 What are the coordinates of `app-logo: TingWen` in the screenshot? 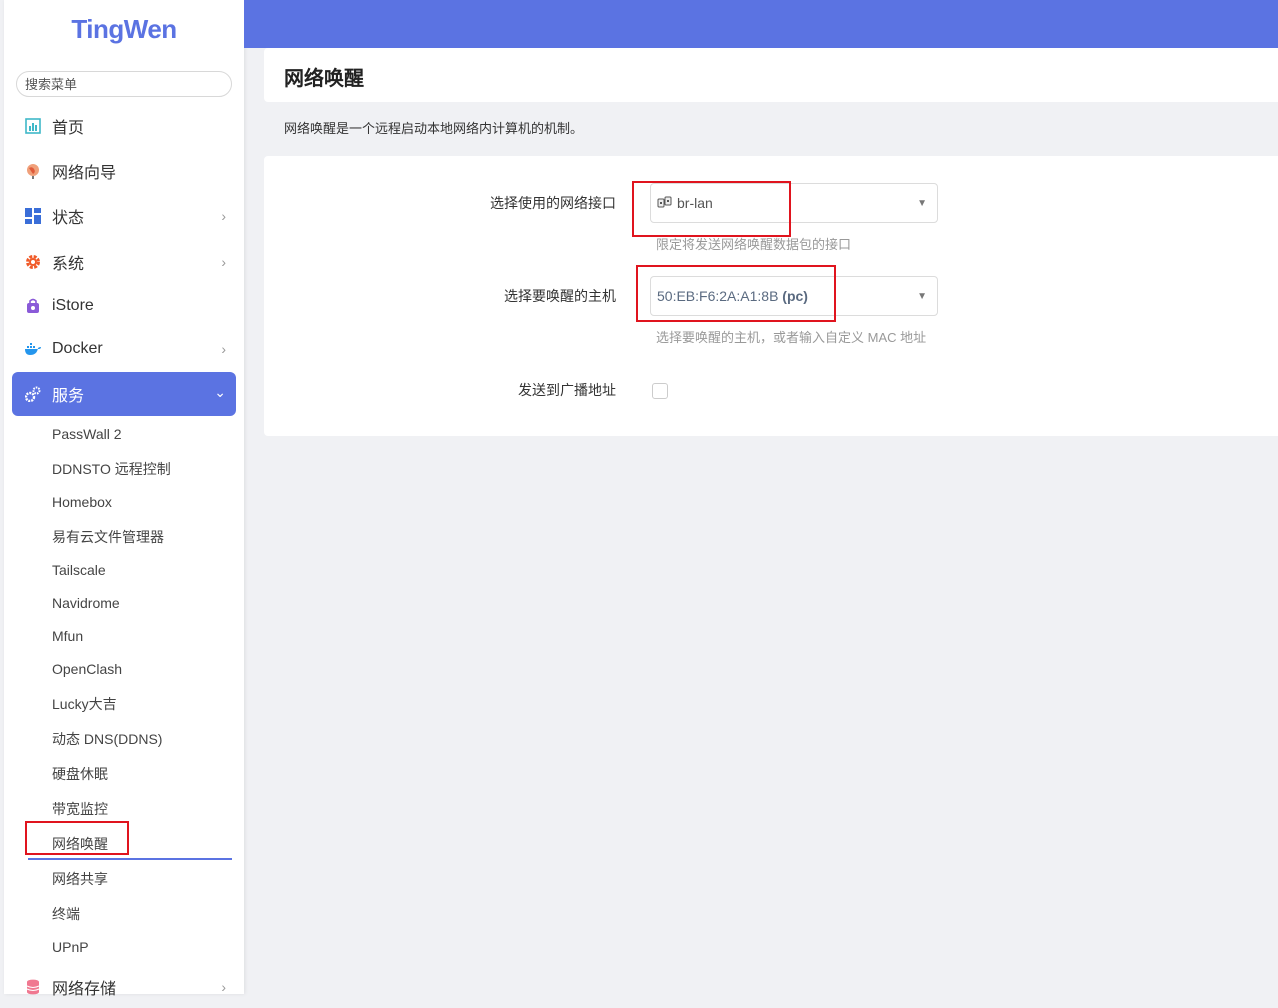 It's located at (124, 29).